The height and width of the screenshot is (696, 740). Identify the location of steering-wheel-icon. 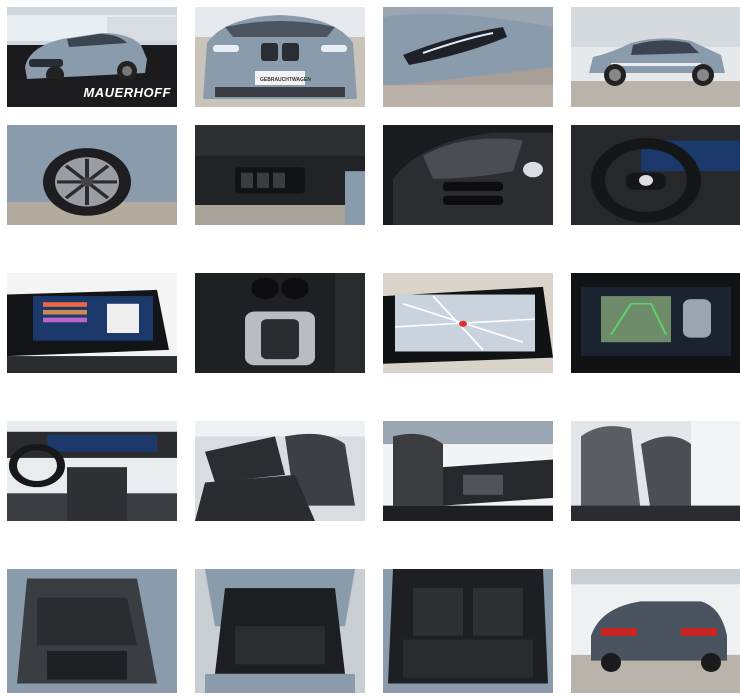
(655, 175).